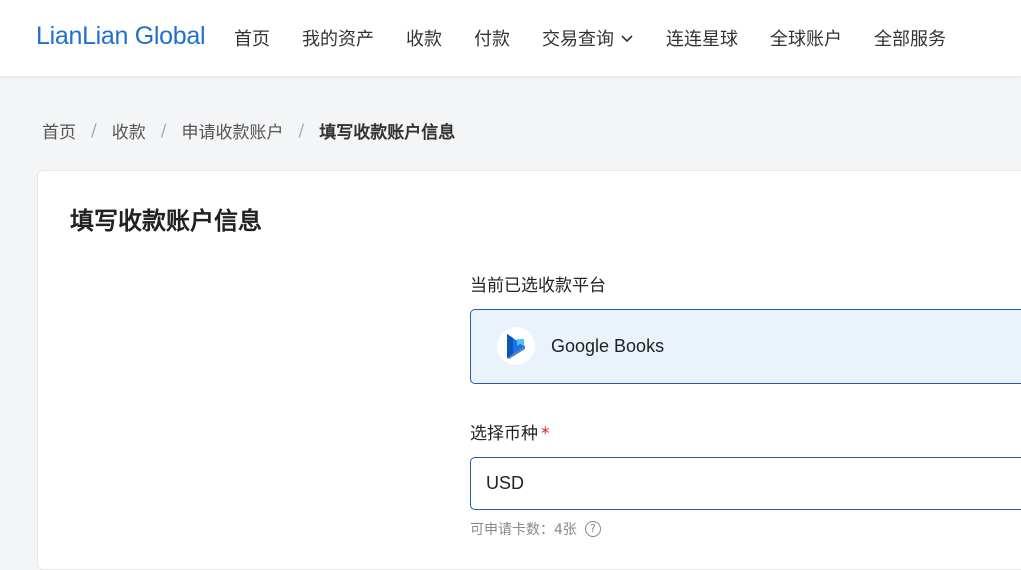  I want to click on currency-label: 选择币种 *, so click(510, 431).